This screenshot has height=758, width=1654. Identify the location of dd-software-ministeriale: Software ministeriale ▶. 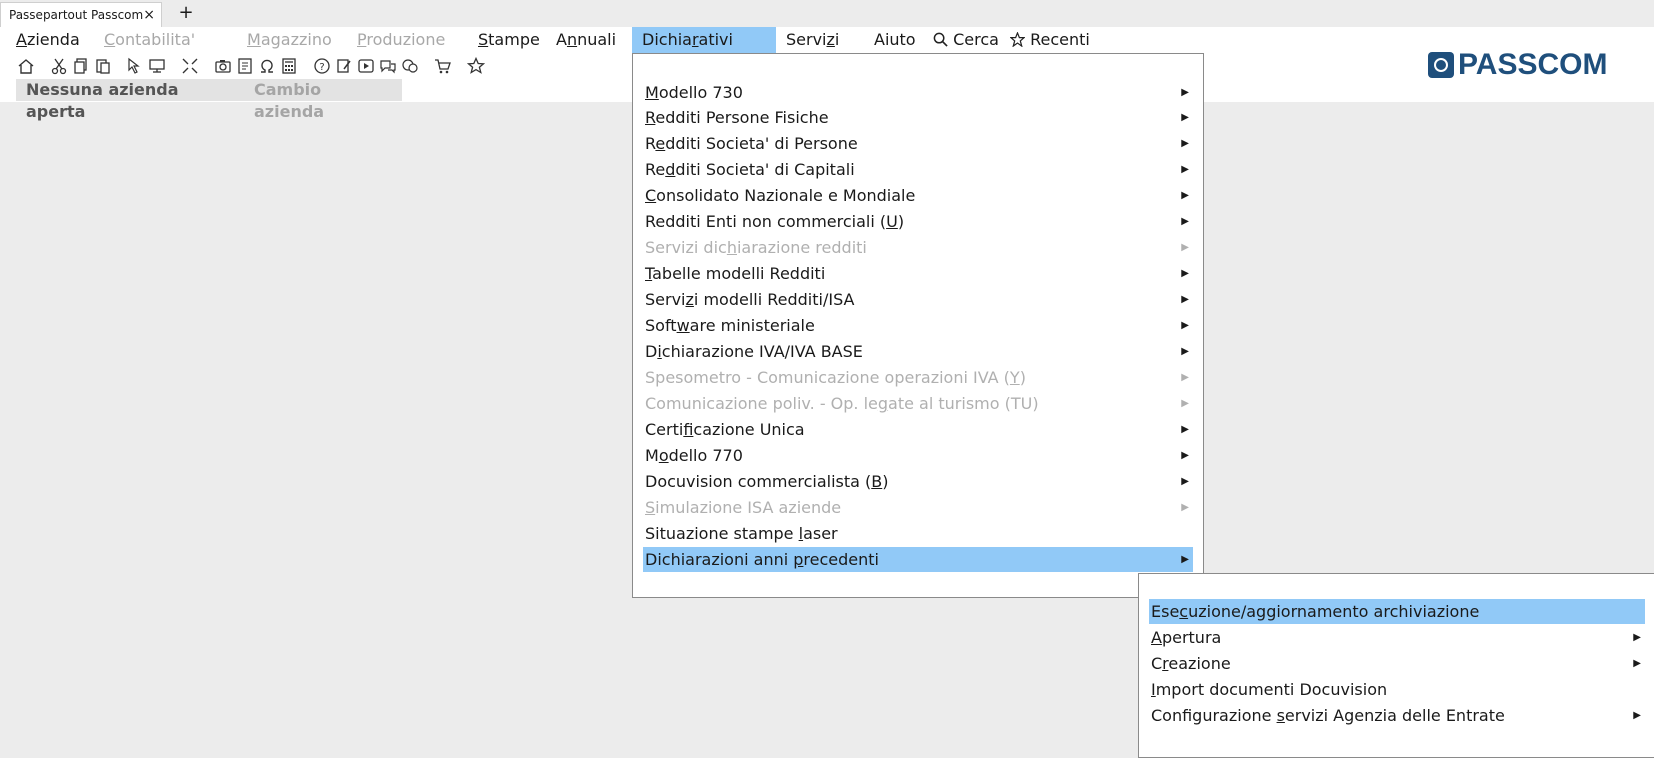
(918, 325).